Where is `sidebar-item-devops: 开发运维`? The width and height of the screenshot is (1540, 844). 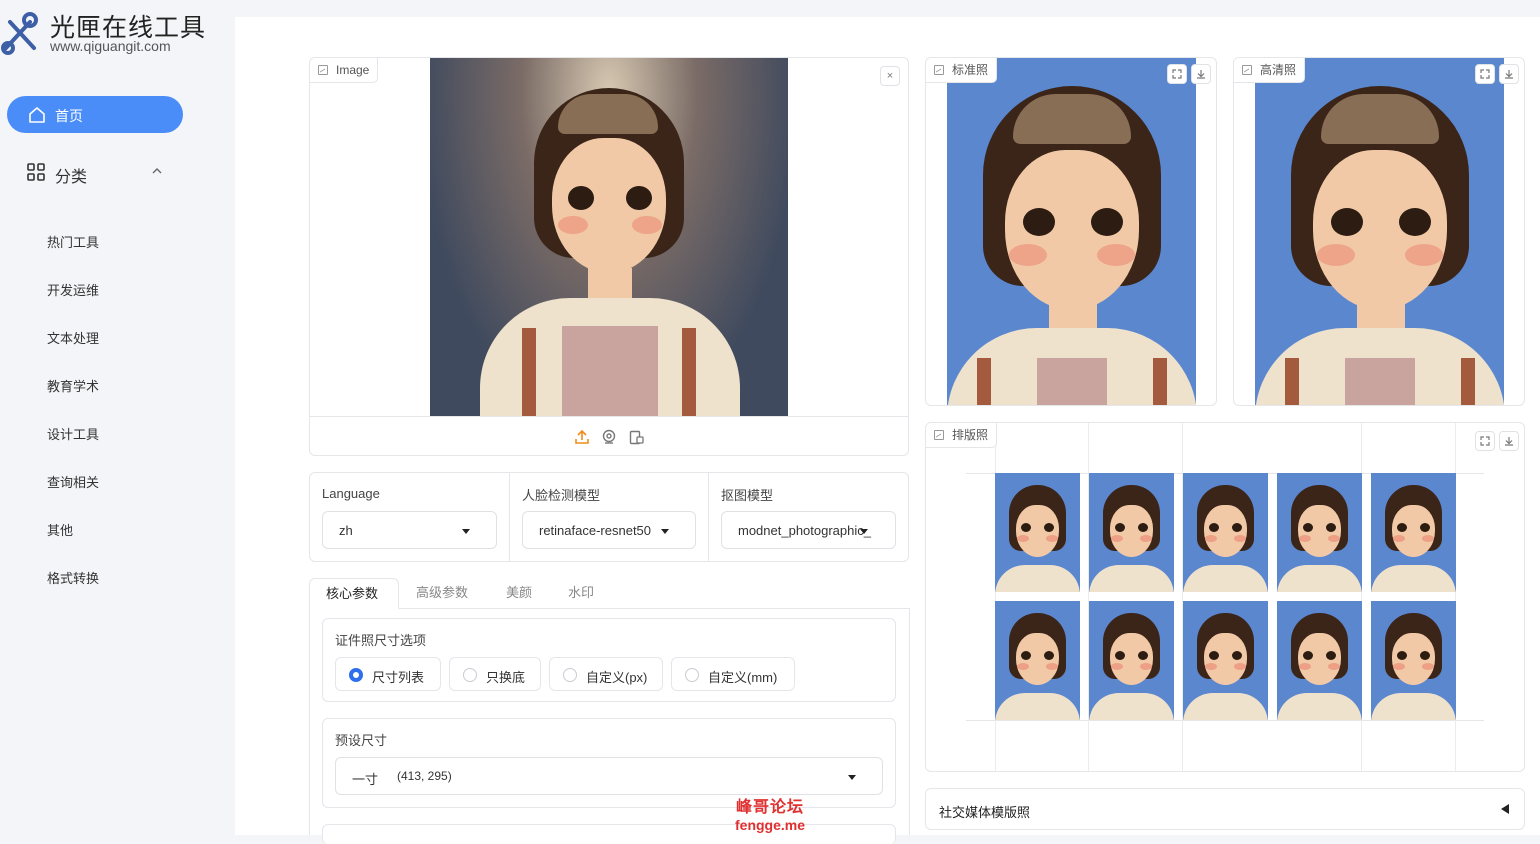 sidebar-item-devops: 开发运维 is located at coordinates (73, 305).